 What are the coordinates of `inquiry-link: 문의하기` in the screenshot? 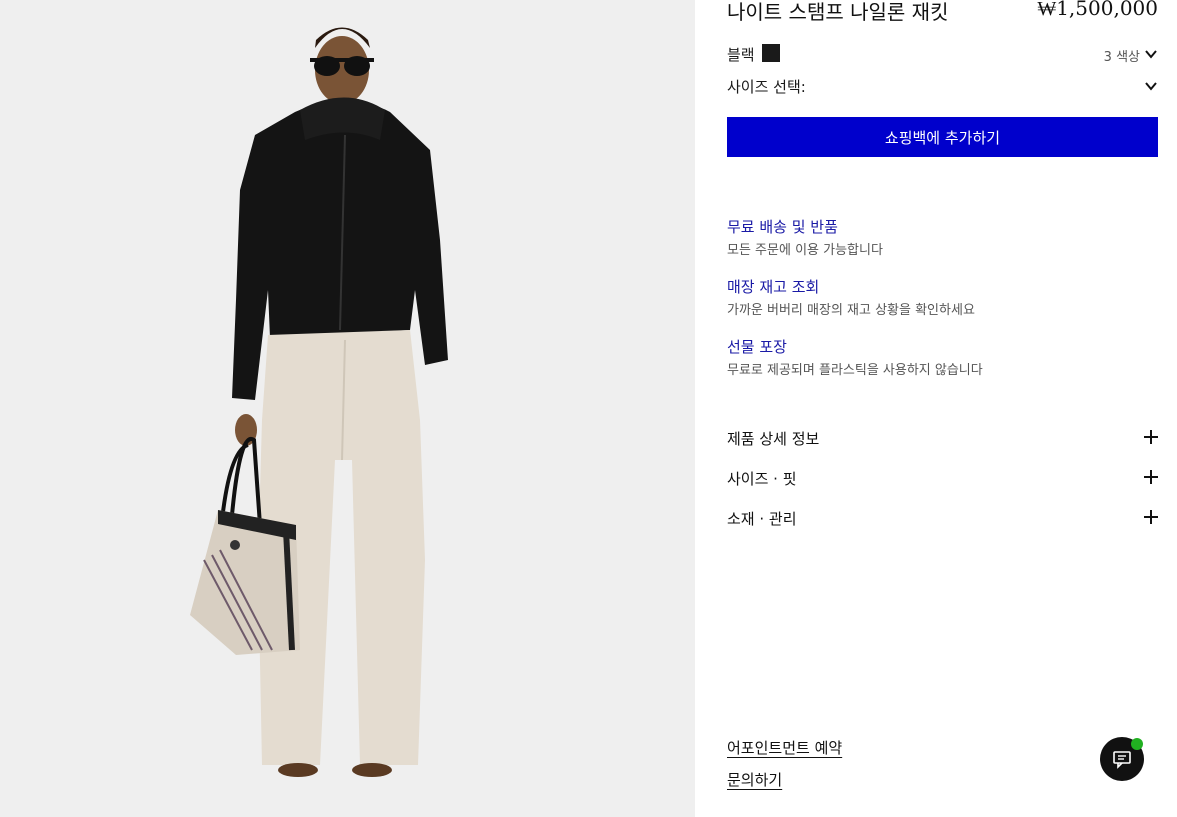 It's located at (754, 779).